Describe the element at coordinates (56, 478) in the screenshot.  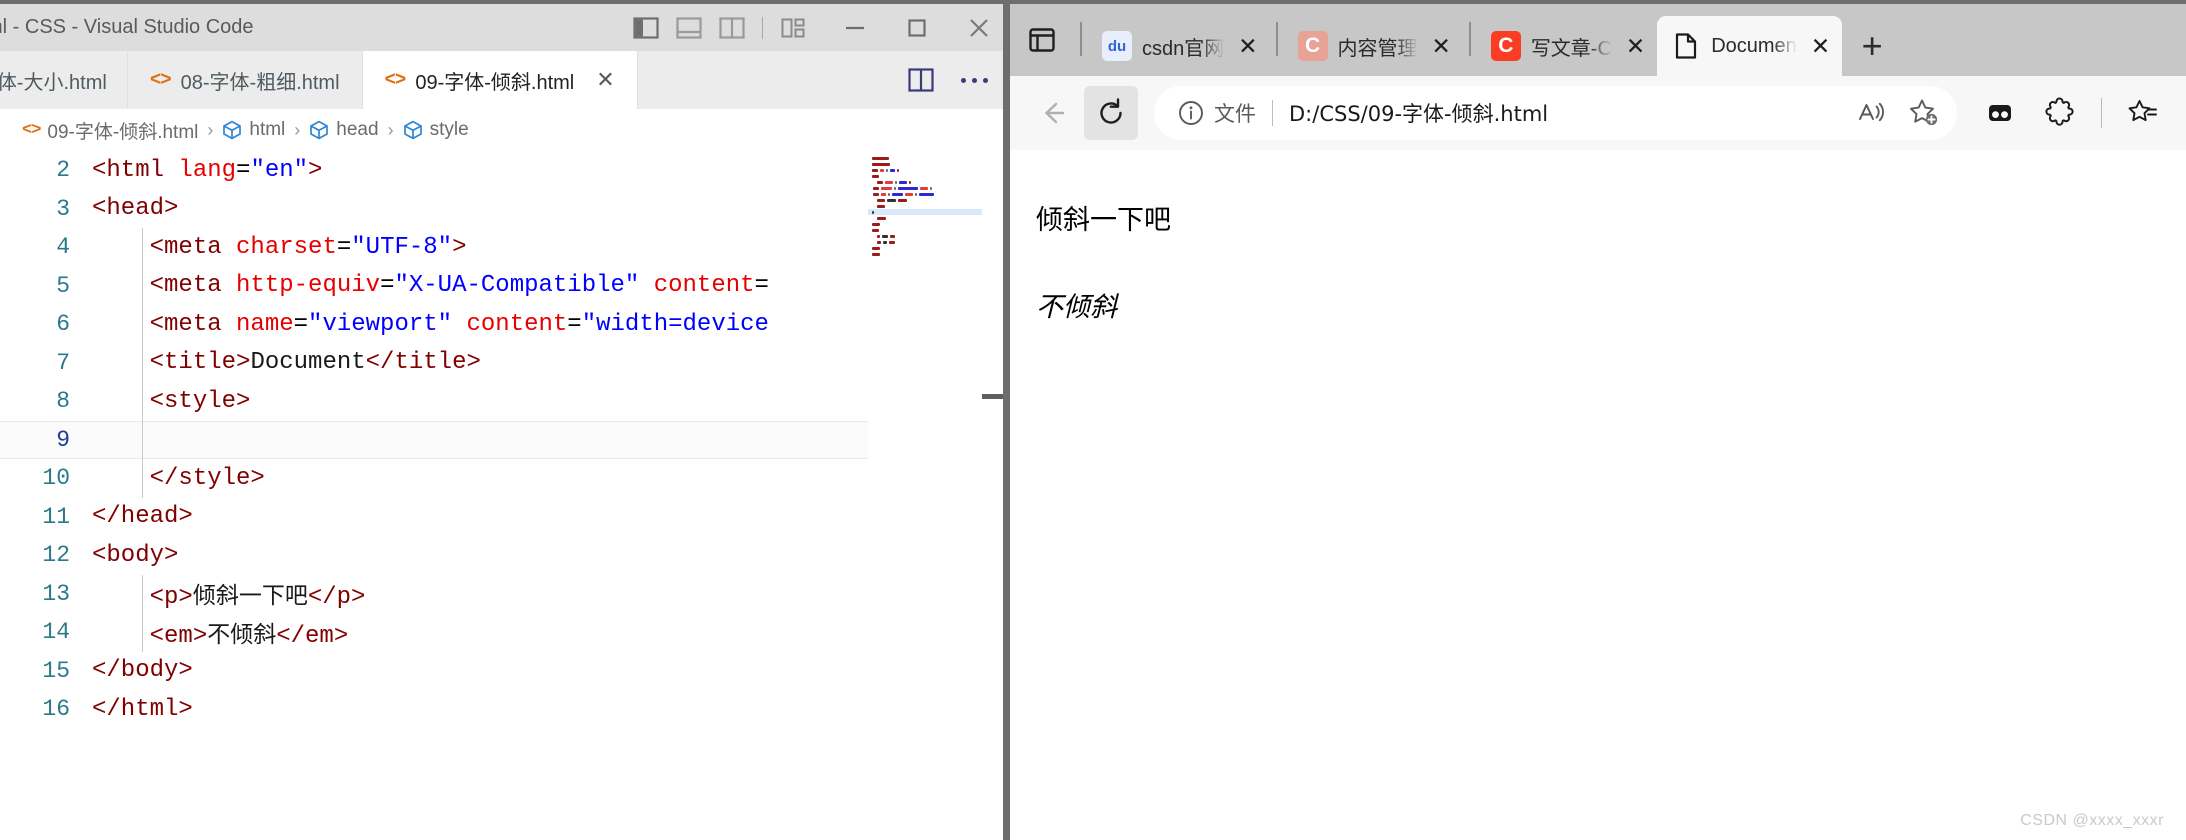
I see `line-number: 10` at that location.